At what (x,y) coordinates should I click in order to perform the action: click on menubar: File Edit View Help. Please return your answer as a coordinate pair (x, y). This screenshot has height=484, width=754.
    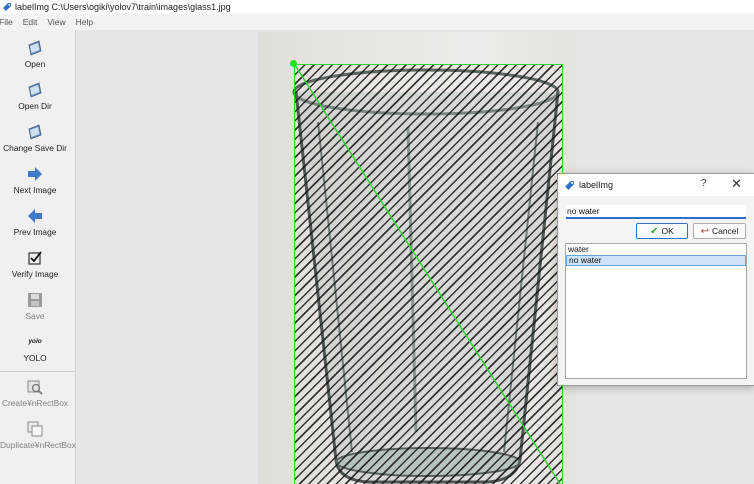
    Looking at the image, I should click on (377, 22).